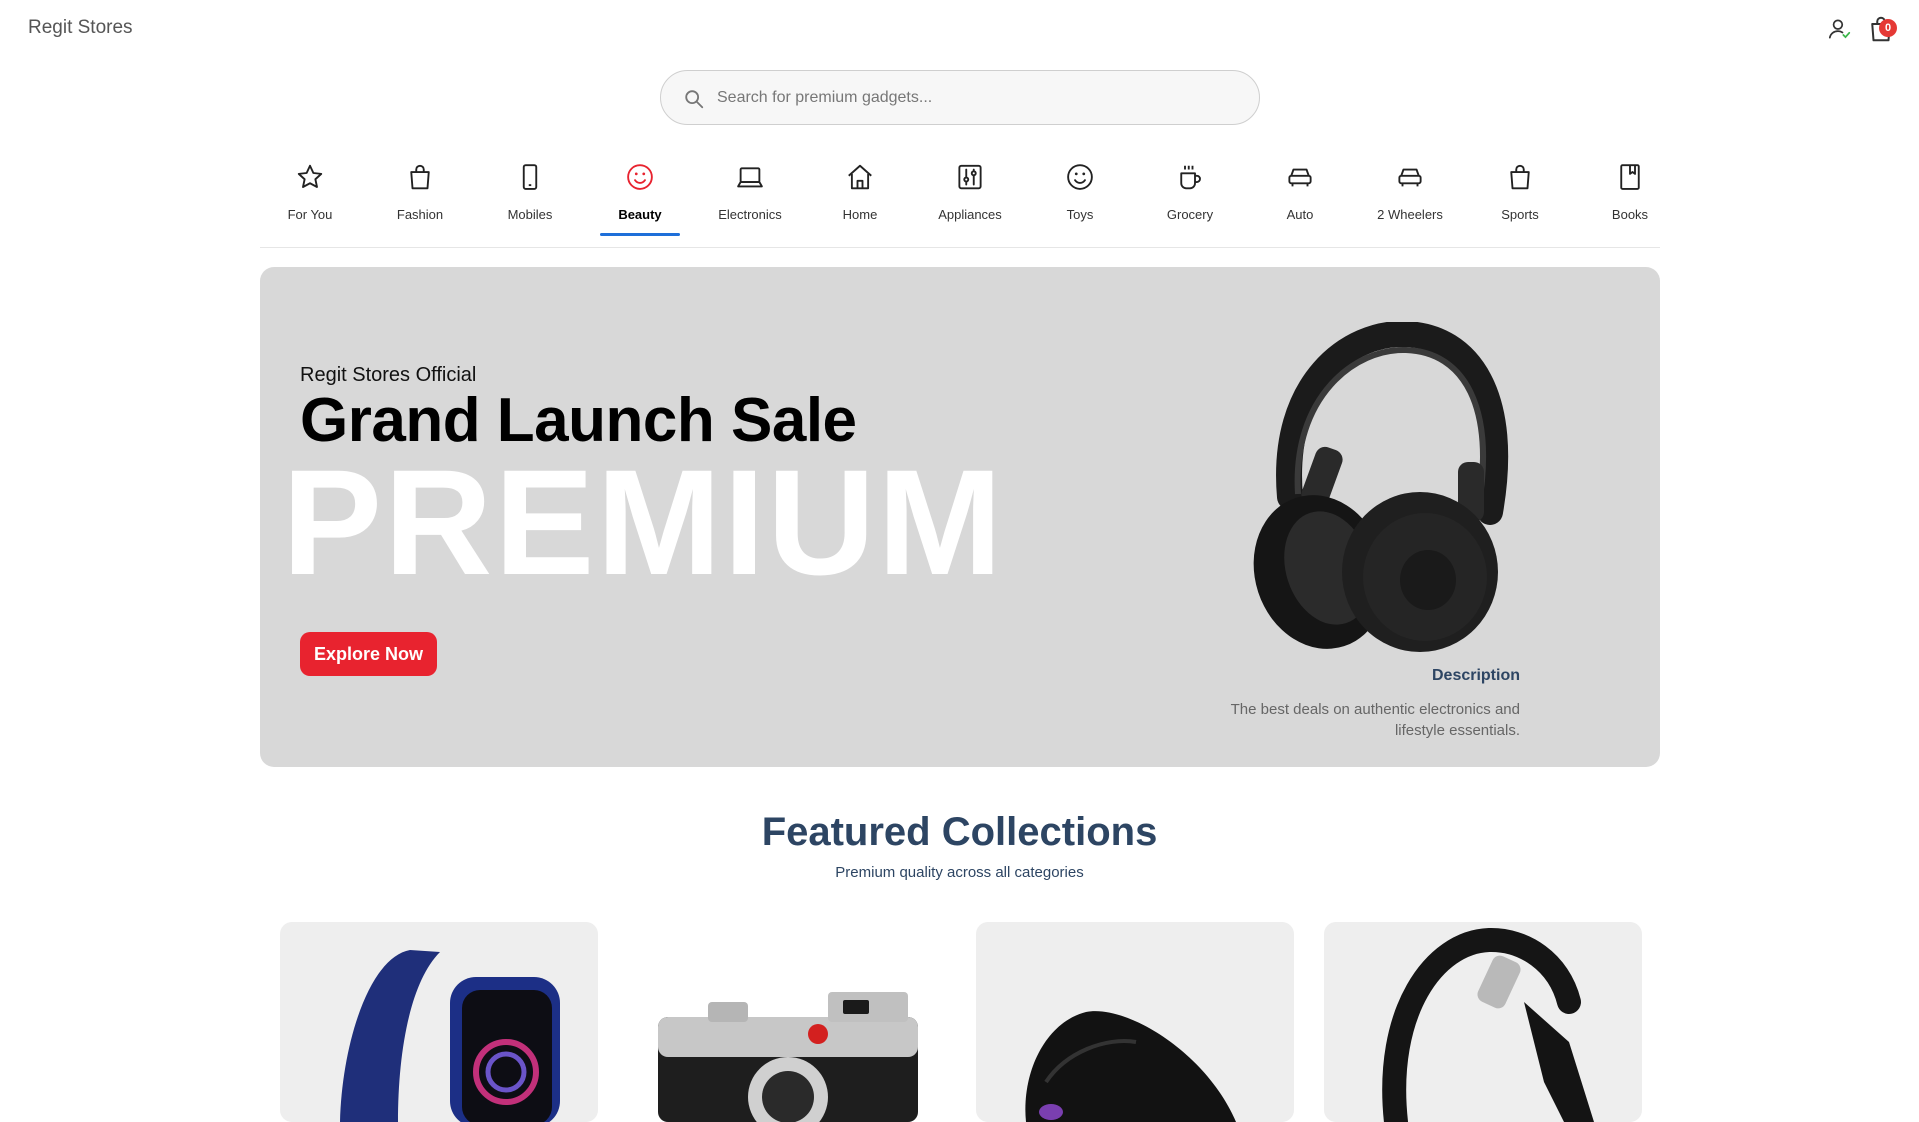  I want to click on earbuds-case-image, so click(1130, 1066).